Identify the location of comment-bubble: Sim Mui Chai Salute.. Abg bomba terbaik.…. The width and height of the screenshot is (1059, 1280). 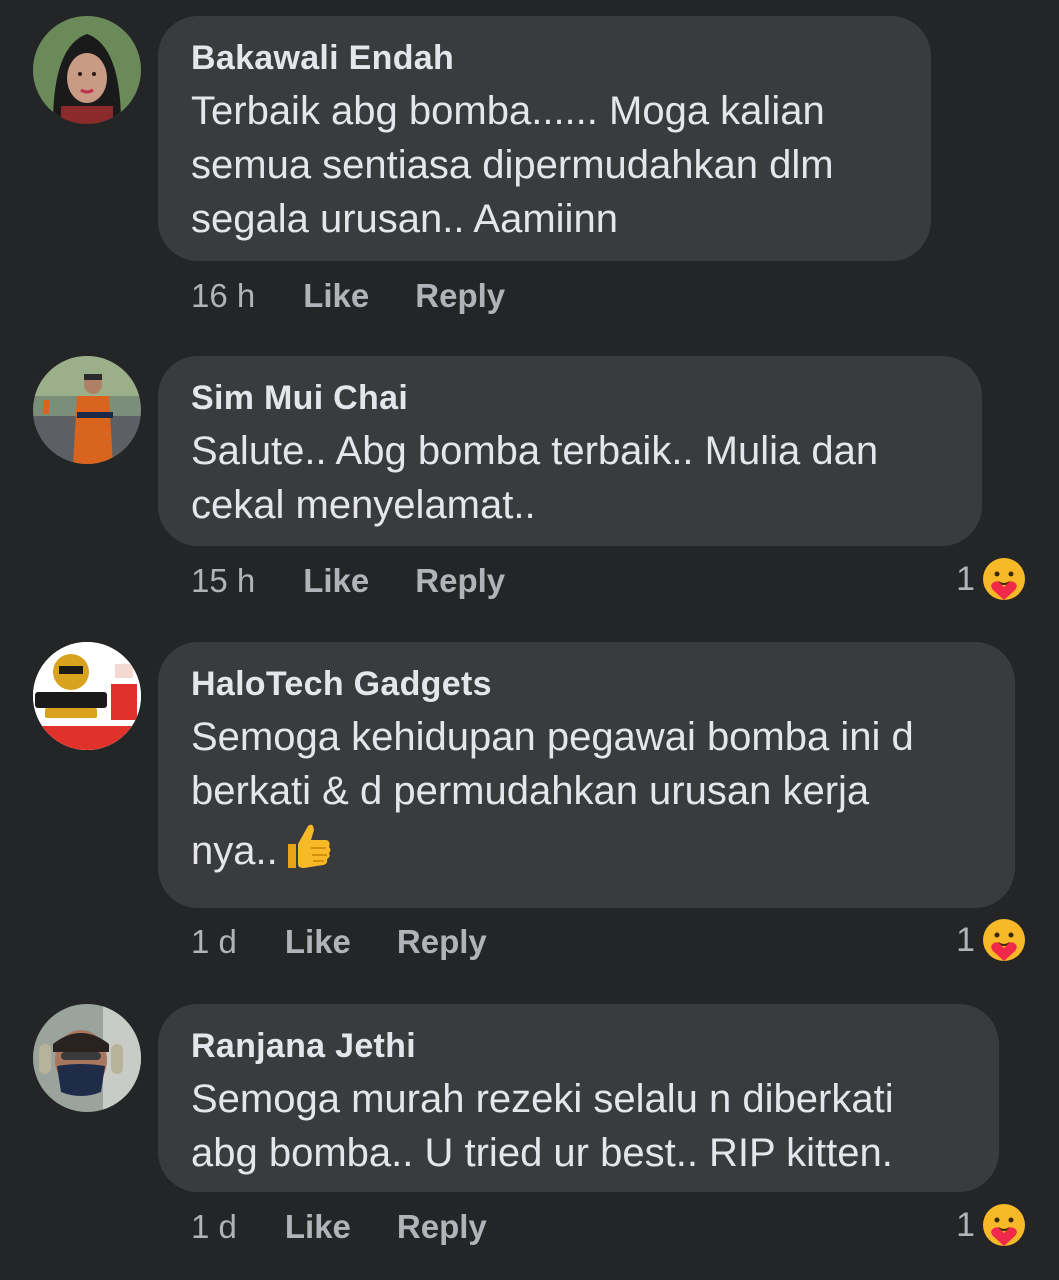
(570, 451).